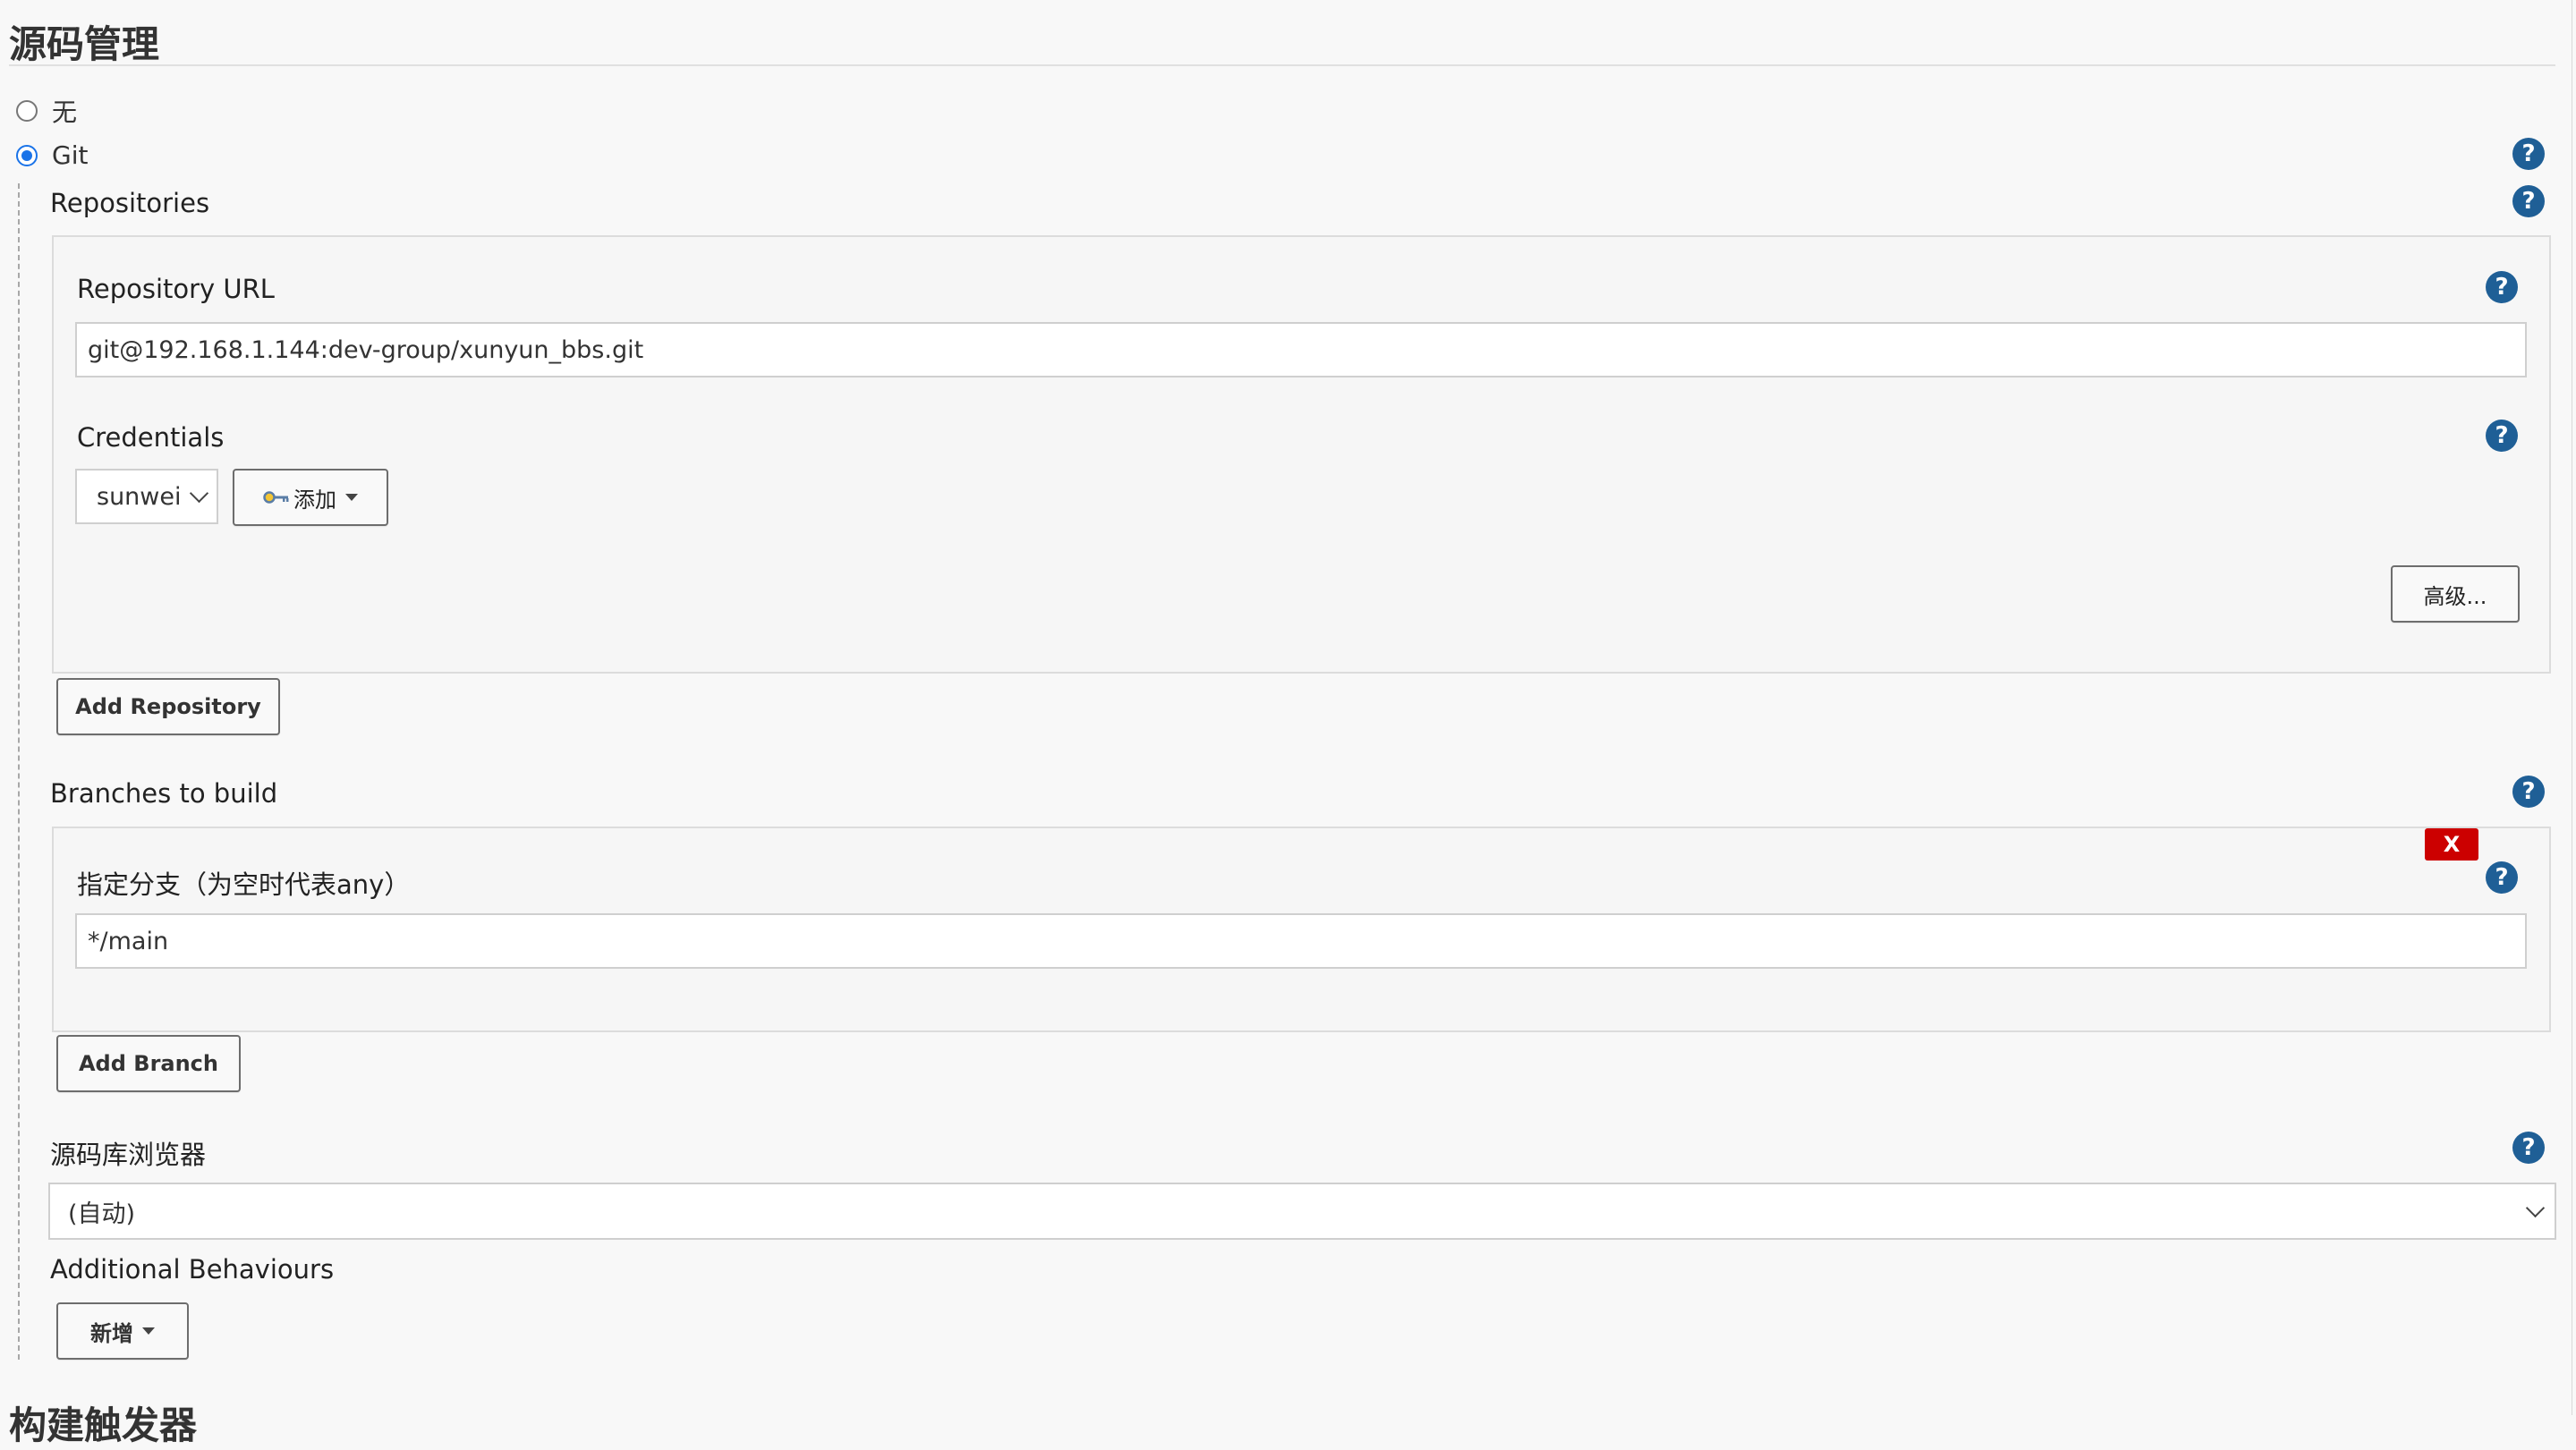  What do you see at coordinates (244, 884) in the screenshot?
I see `branch-specifier-label: 指定分支（为空时代表any）` at bounding box center [244, 884].